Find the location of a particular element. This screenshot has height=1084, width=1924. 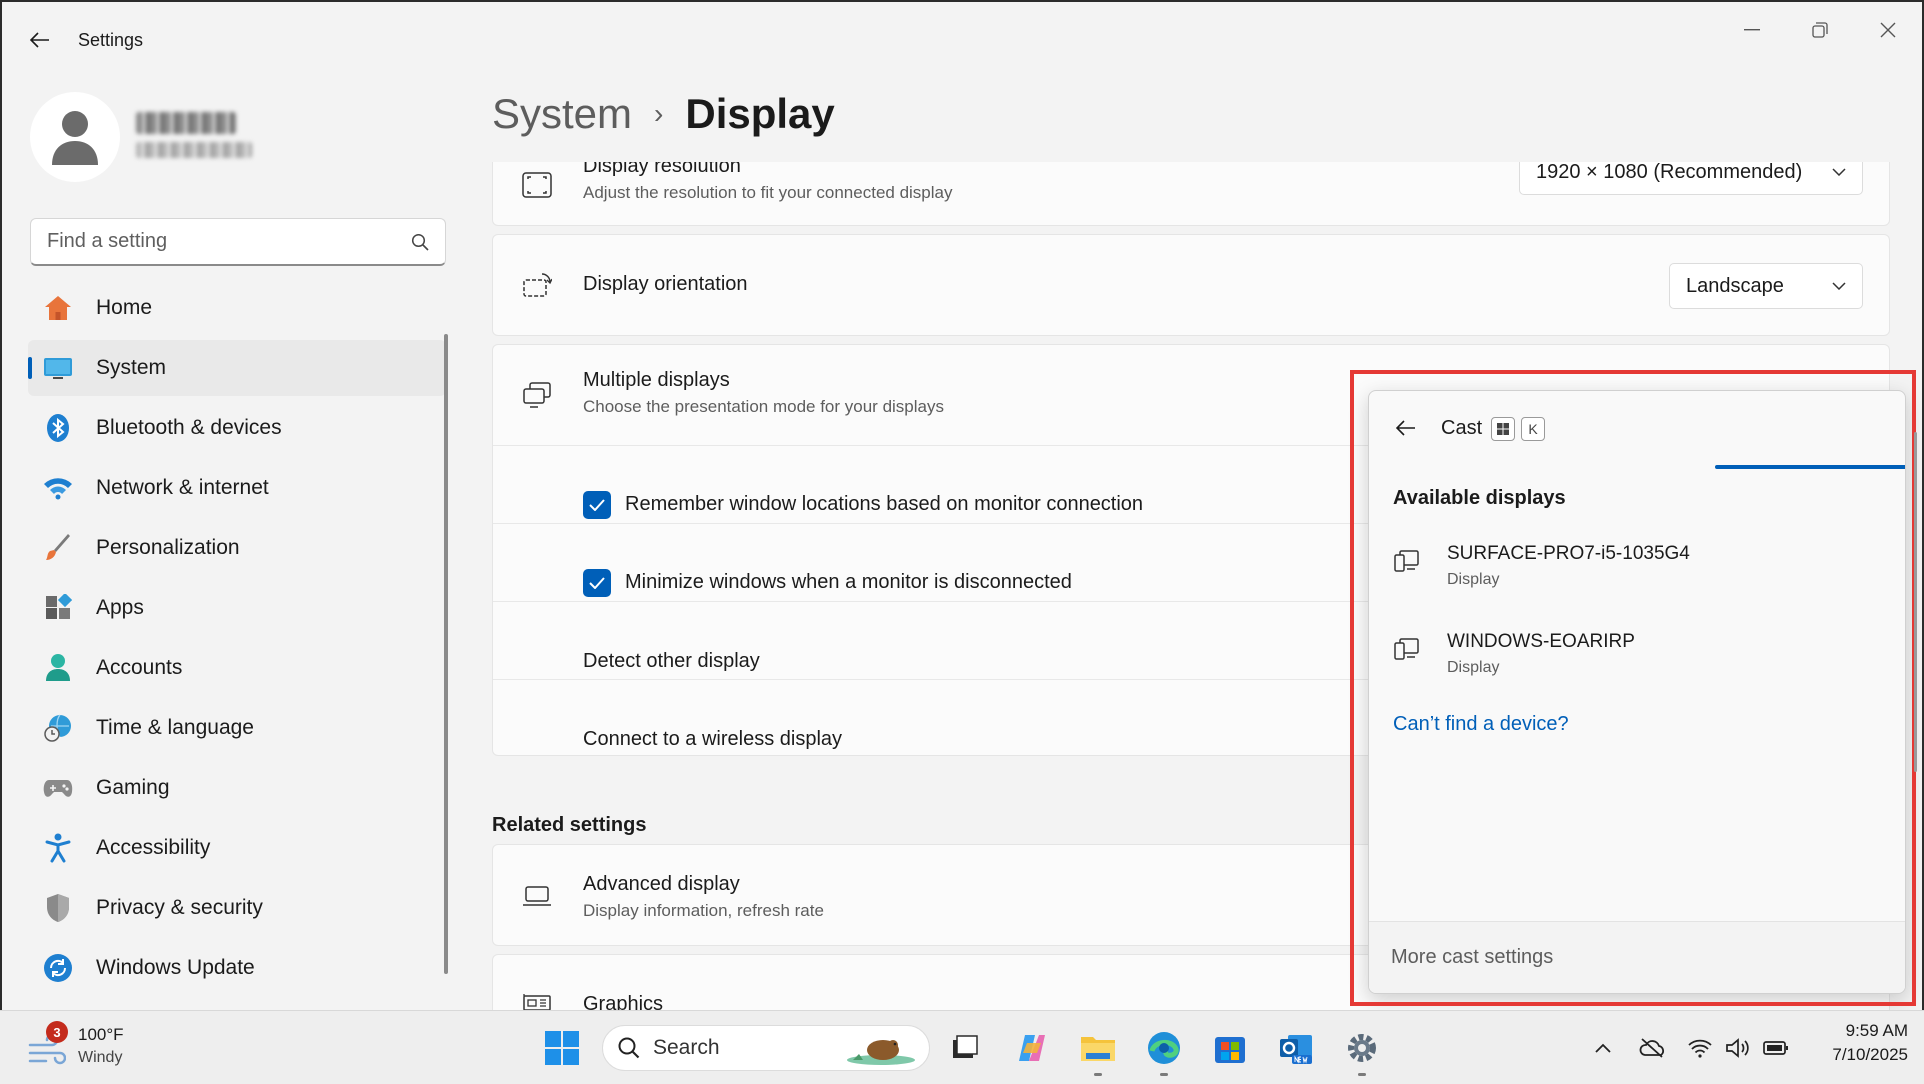

minimize-windows-checkbox is located at coordinates (597, 583).